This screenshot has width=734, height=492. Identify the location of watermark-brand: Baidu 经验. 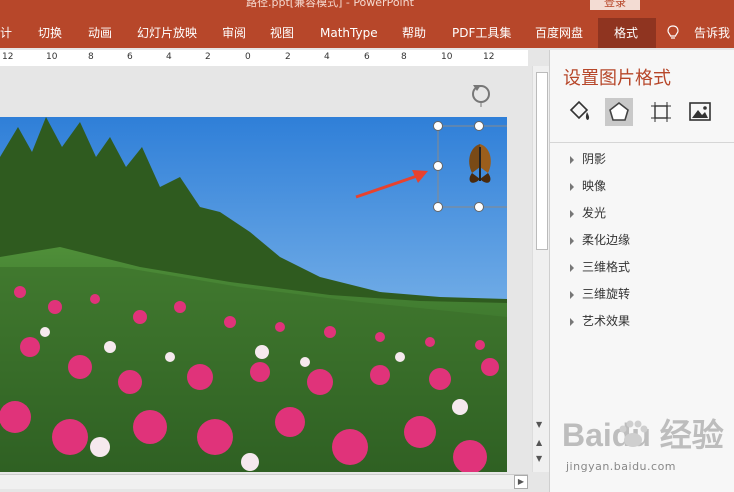
(643, 435).